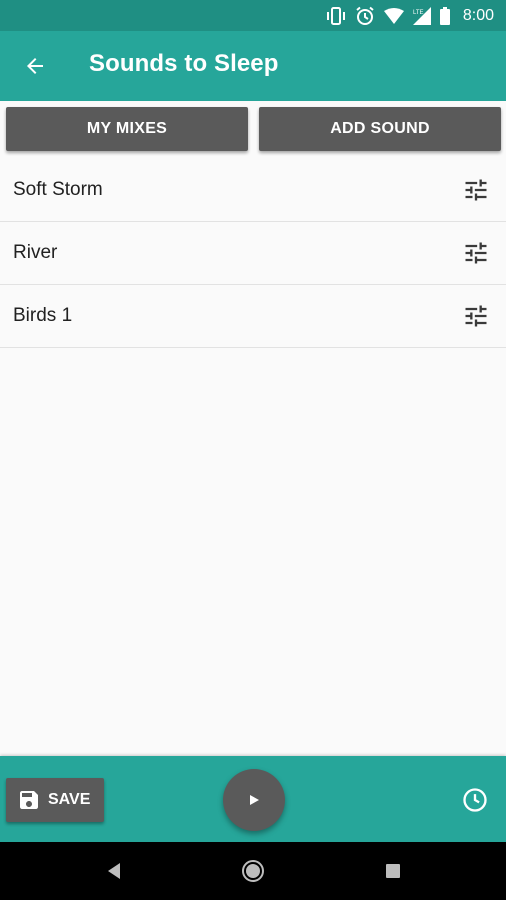 This screenshot has width=506, height=900. What do you see at coordinates (69, 799) in the screenshot?
I see `save-label: SAVE` at bounding box center [69, 799].